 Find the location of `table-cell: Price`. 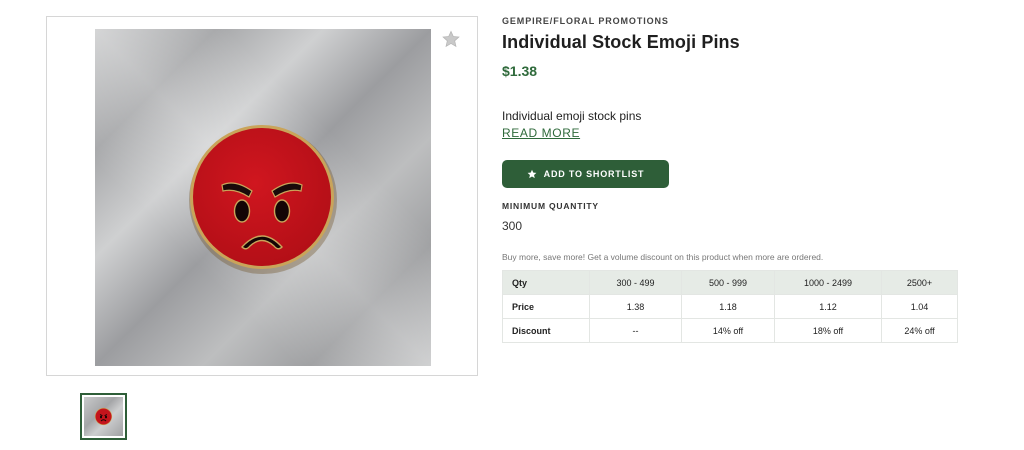

table-cell: Price is located at coordinates (546, 306).